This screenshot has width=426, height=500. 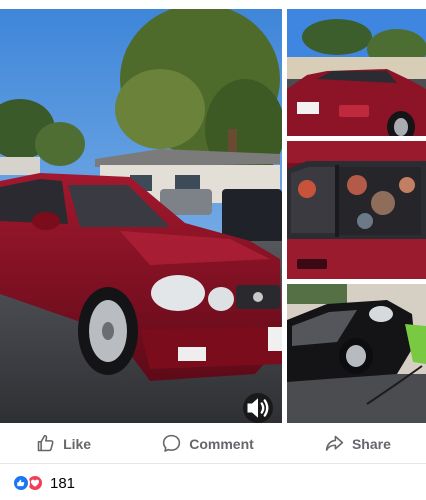 I want to click on post-action-bar: Like Comment Share, so click(x=213, y=444).